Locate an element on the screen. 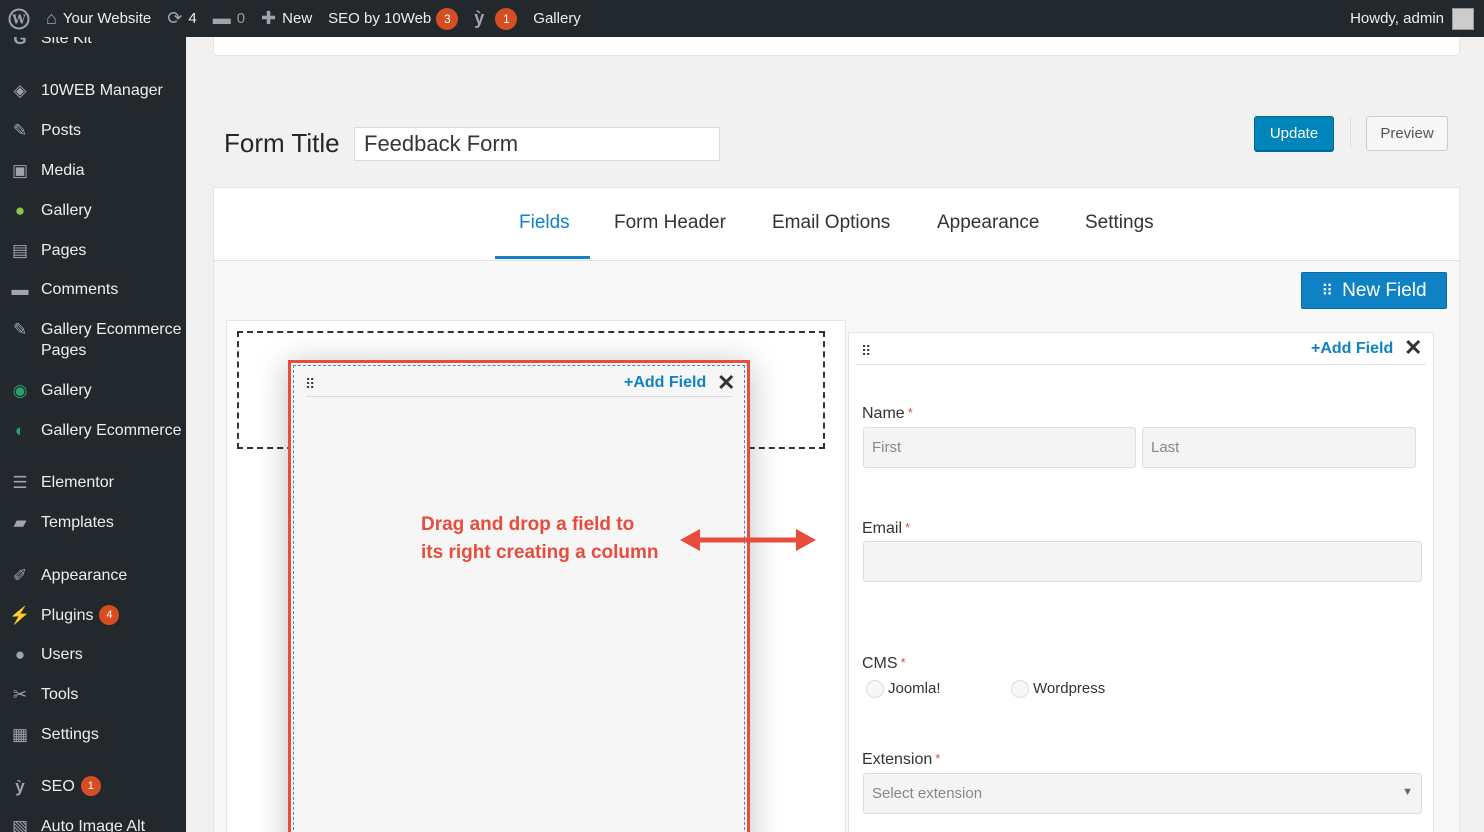  sidebar-item-10web-manager: ◈ 10WEB Manager is located at coordinates (93, 91).